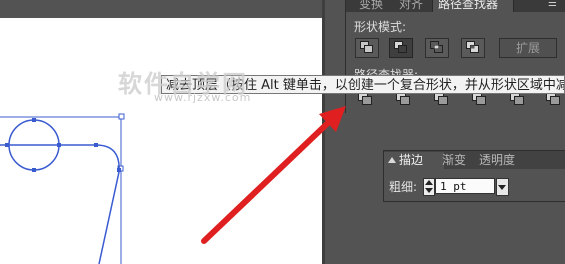  I want to click on dropdown-arrow-icon, so click(502, 187).